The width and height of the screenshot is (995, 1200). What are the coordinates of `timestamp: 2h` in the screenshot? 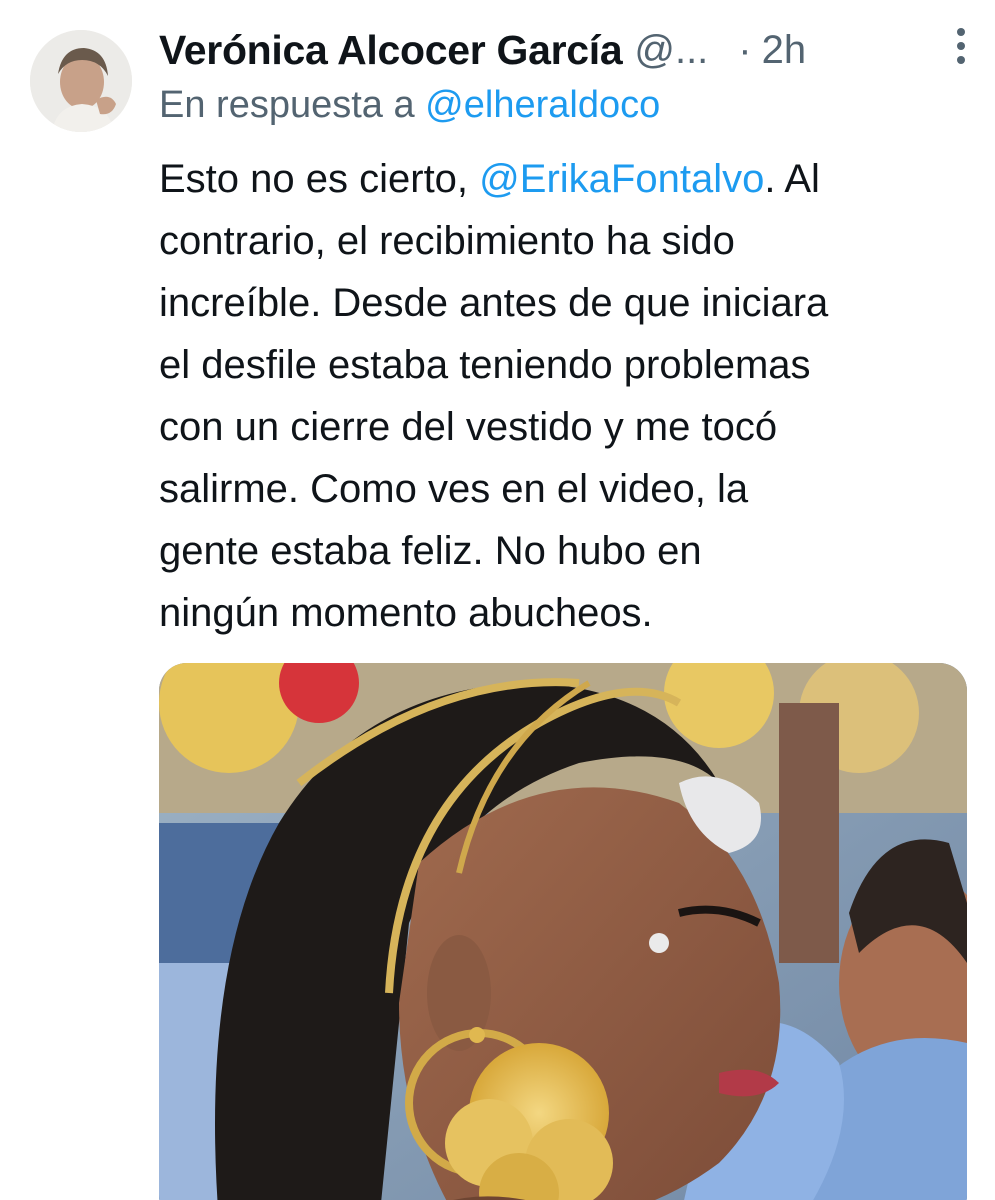 It's located at (784, 50).